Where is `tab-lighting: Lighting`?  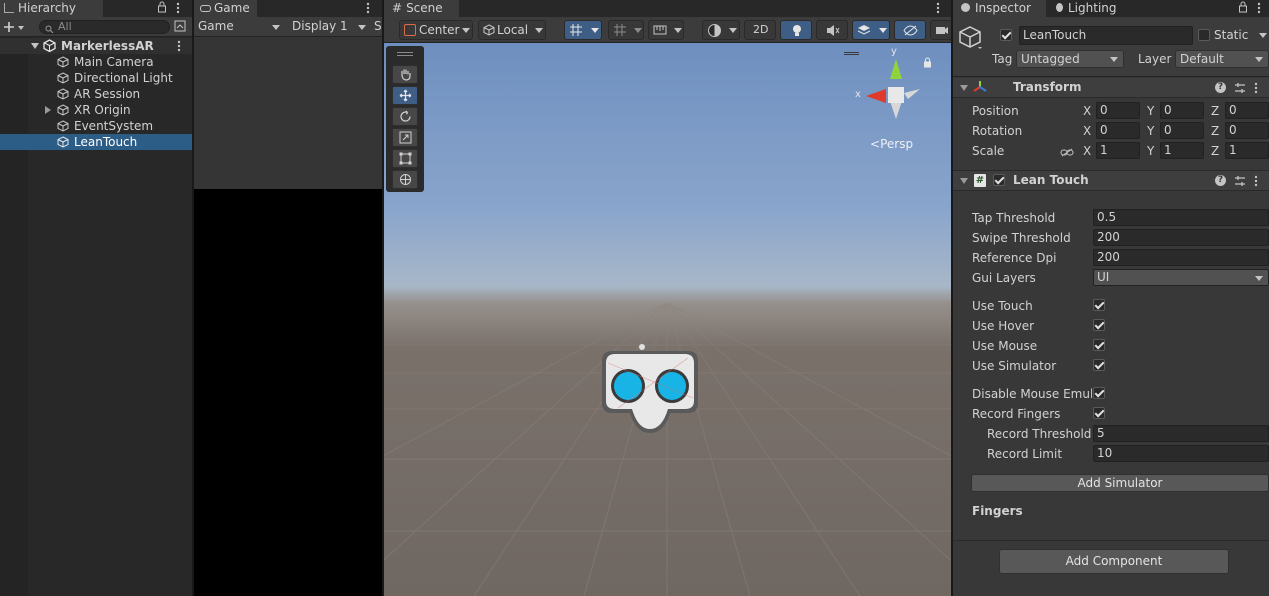 tab-lighting: Lighting is located at coordinates (1100, 8).